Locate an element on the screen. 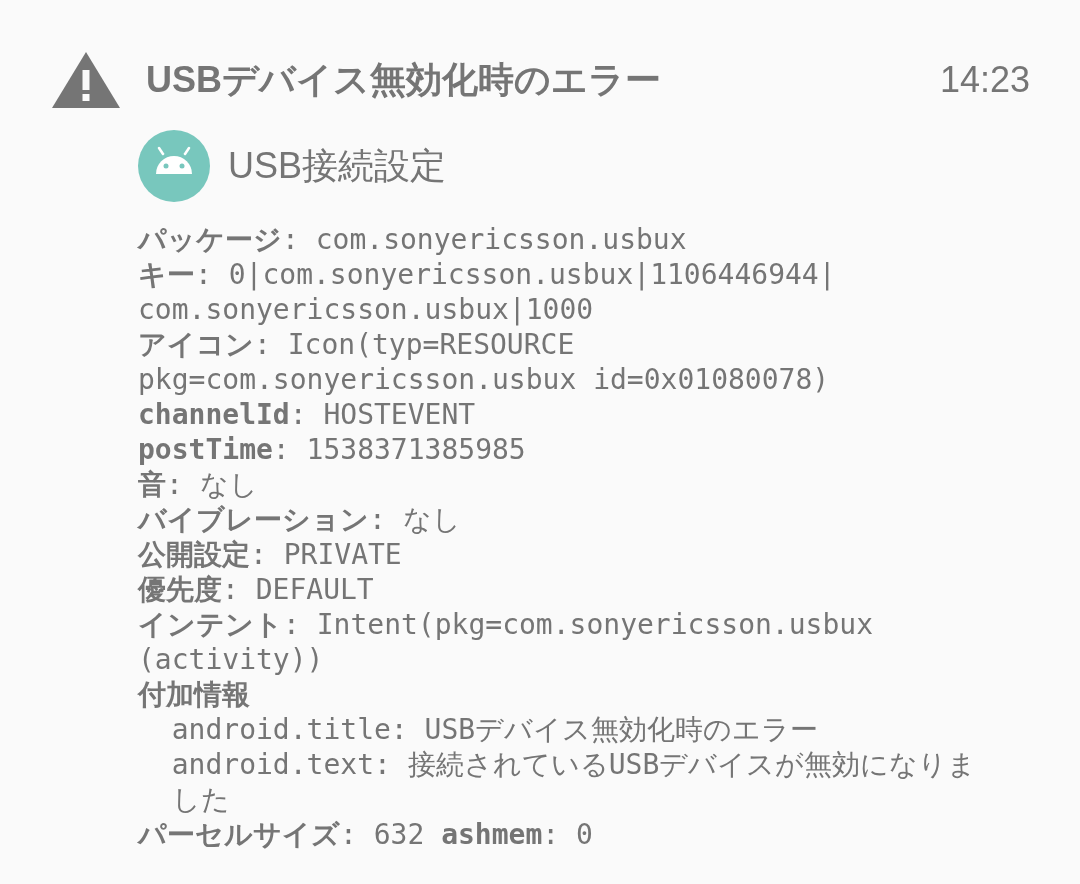 The height and width of the screenshot is (884, 1080). detail-line: android.title: USBデバイス無効化時のエラー is located at coordinates (495, 729).